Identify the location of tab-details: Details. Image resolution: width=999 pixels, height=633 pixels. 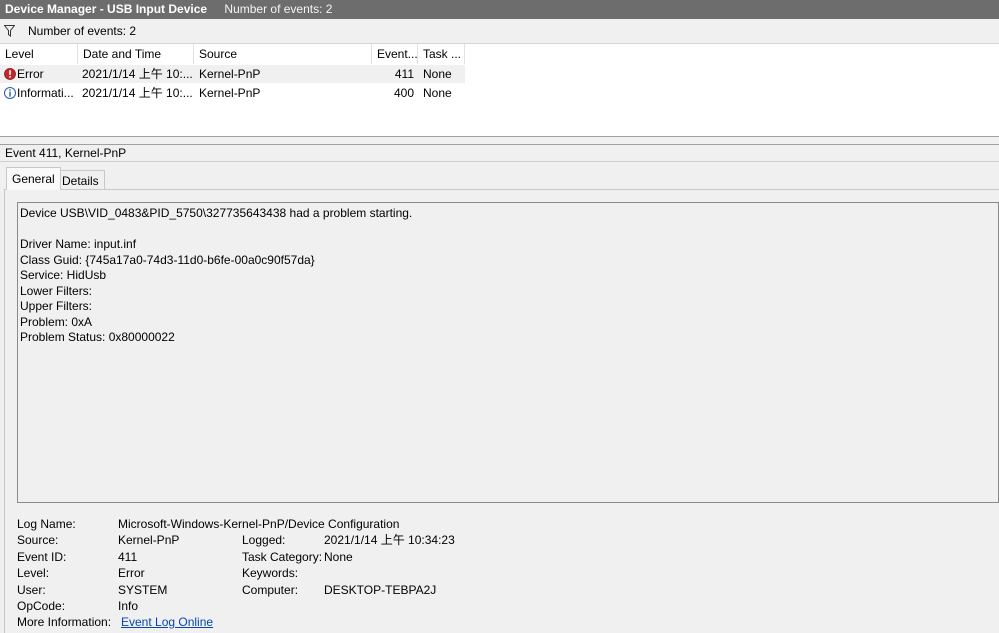
(80, 180).